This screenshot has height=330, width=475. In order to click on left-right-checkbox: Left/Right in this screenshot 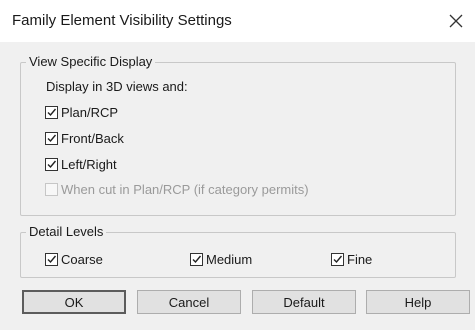, I will do `click(81, 164)`.